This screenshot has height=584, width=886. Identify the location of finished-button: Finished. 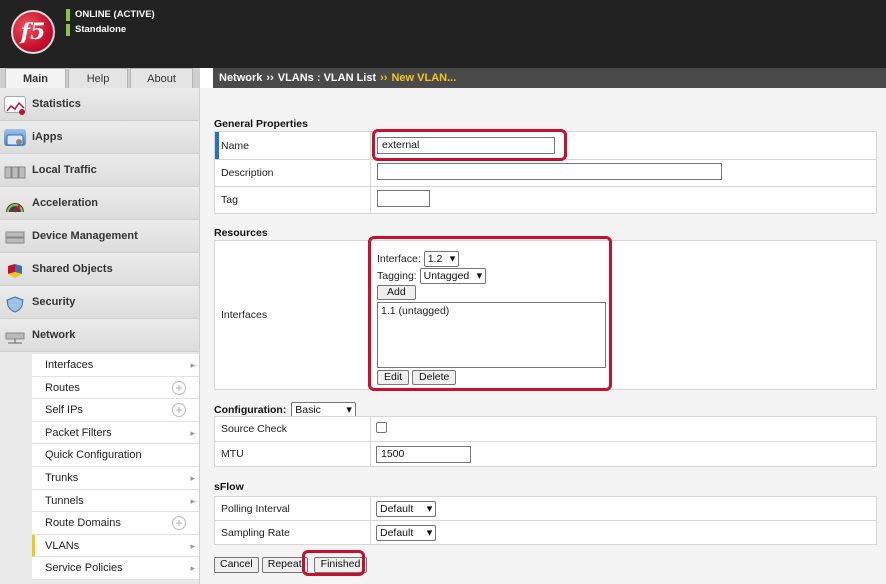
(340, 565).